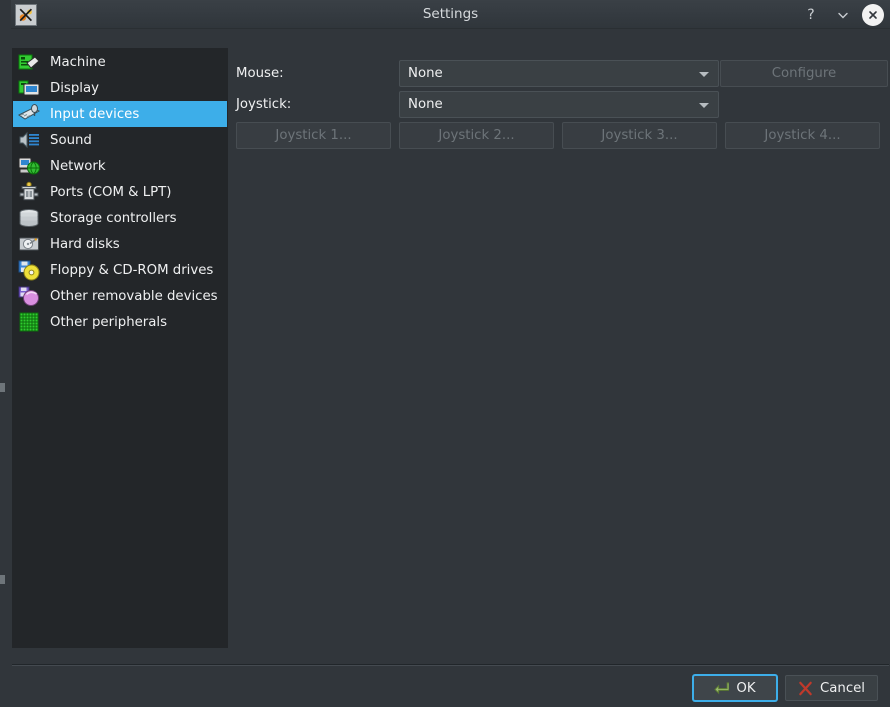 The height and width of the screenshot is (707, 890). I want to click on joystick-row: Joystick: None, so click(477, 104).